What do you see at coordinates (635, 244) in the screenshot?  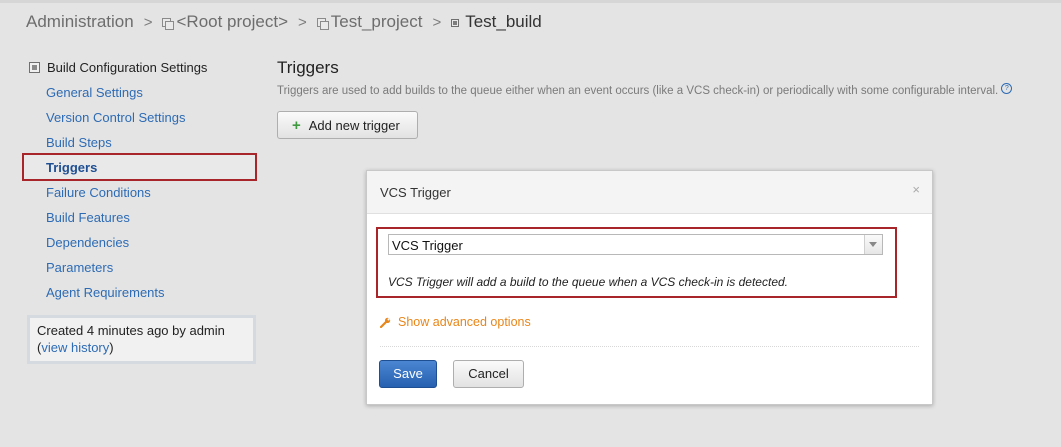 I see `trigger-type-select: VCS Trigger` at bounding box center [635, 244].